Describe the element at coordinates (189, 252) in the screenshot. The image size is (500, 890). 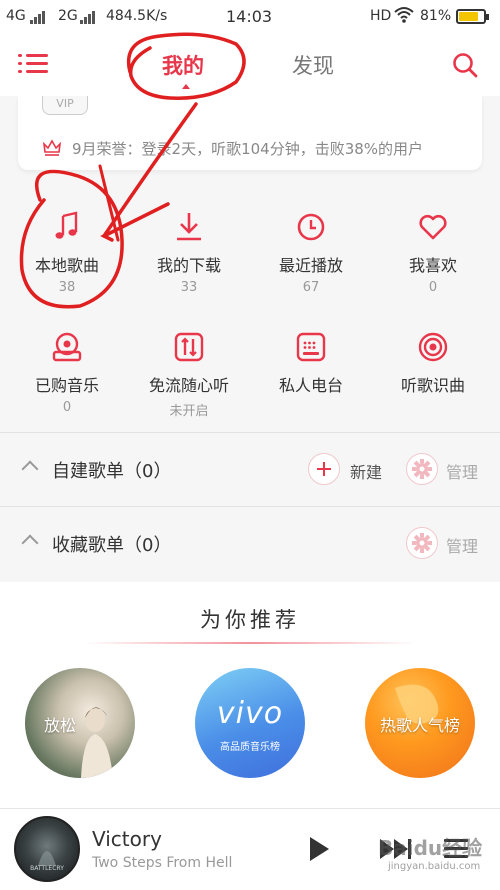
I see `grid-item-my-downloads: 我的下载 33` at that location.